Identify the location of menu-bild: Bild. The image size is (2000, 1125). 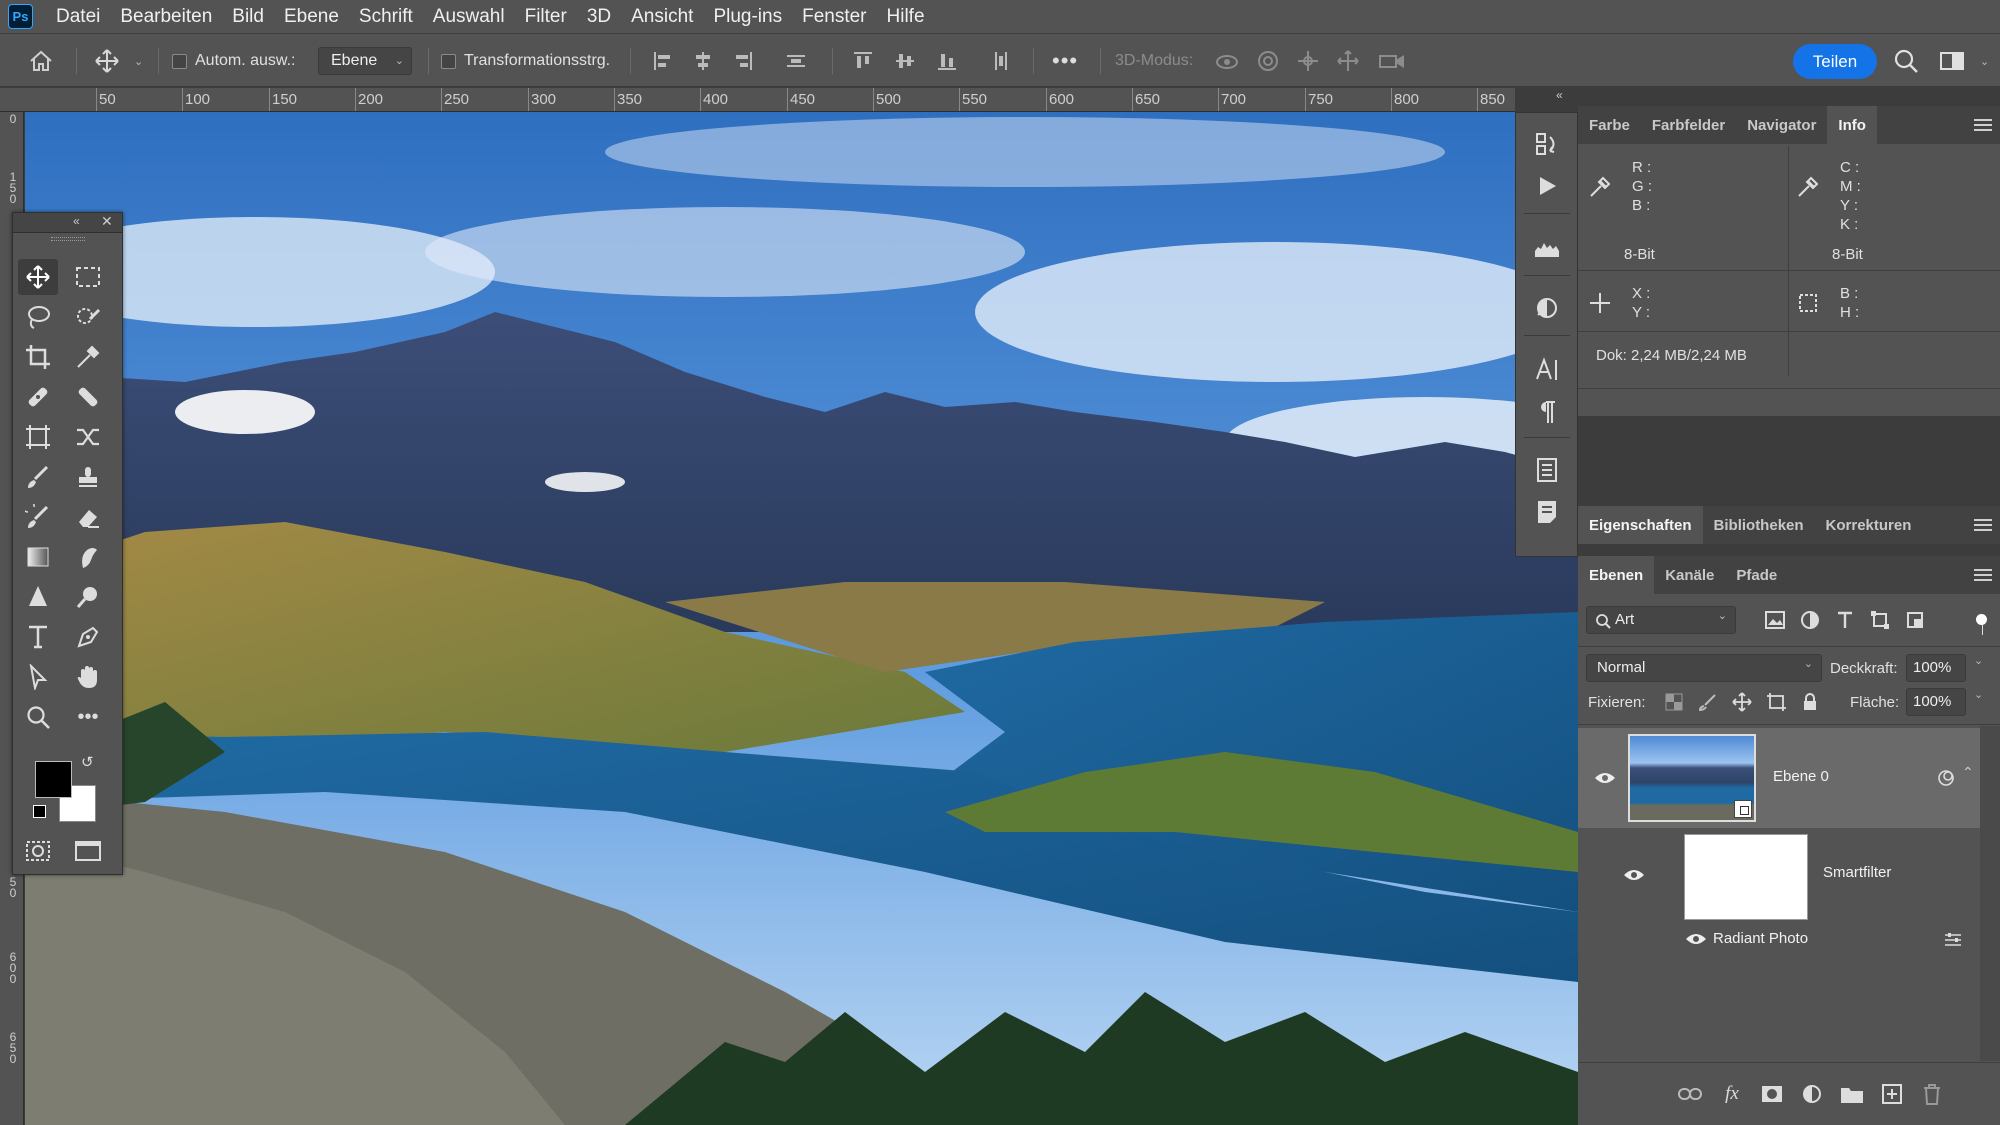
(248, 16).